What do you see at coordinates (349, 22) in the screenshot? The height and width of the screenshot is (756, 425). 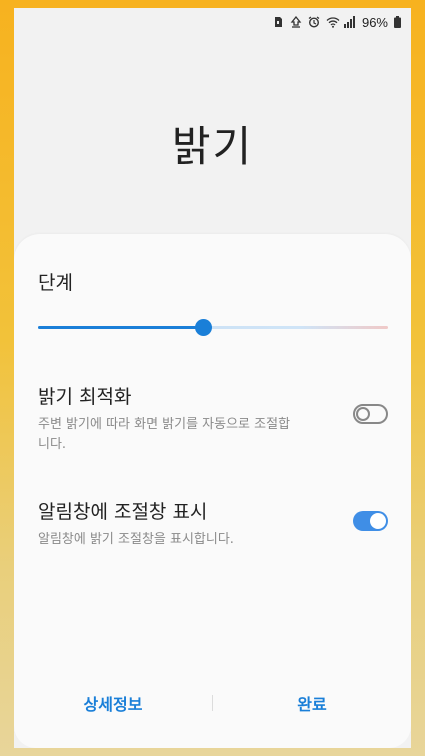 I see `signal-icon` at bounding box center [349, 22].